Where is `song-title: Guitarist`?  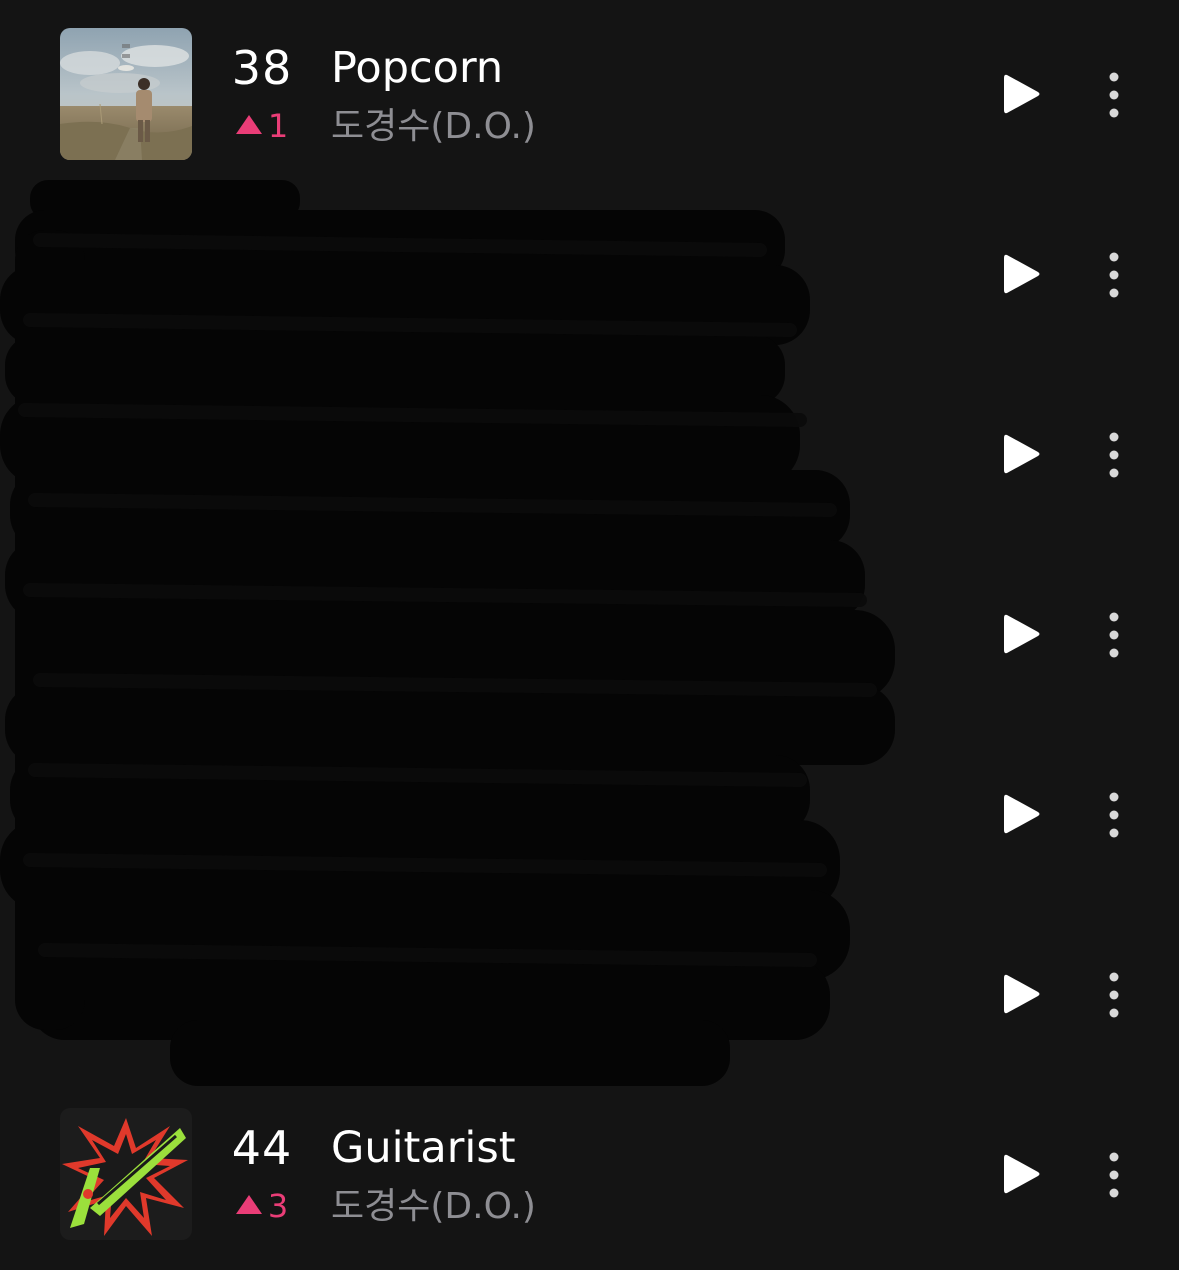 song-title: Guitarist is located at coordinates (423, 1148).